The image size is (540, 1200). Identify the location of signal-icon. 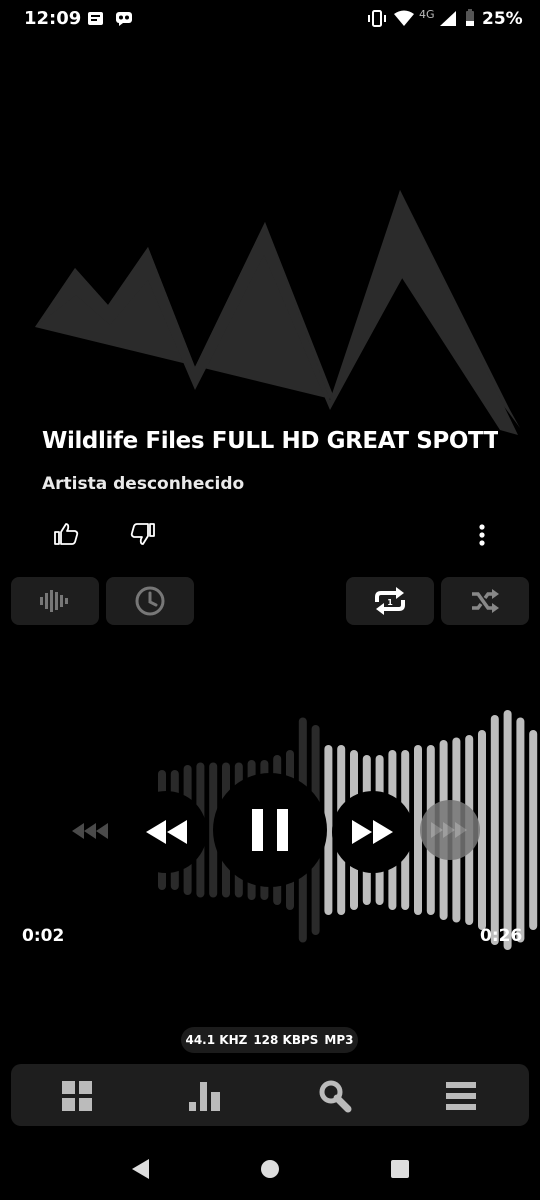
(448, 18).